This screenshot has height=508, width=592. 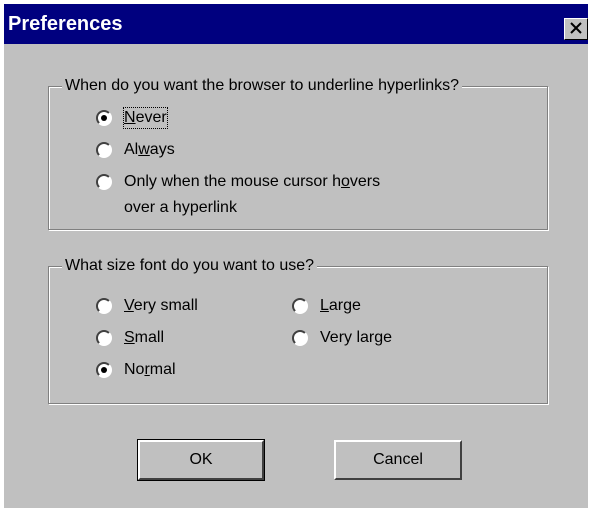 I want to click on close-icon, so click(x=576, y=28).